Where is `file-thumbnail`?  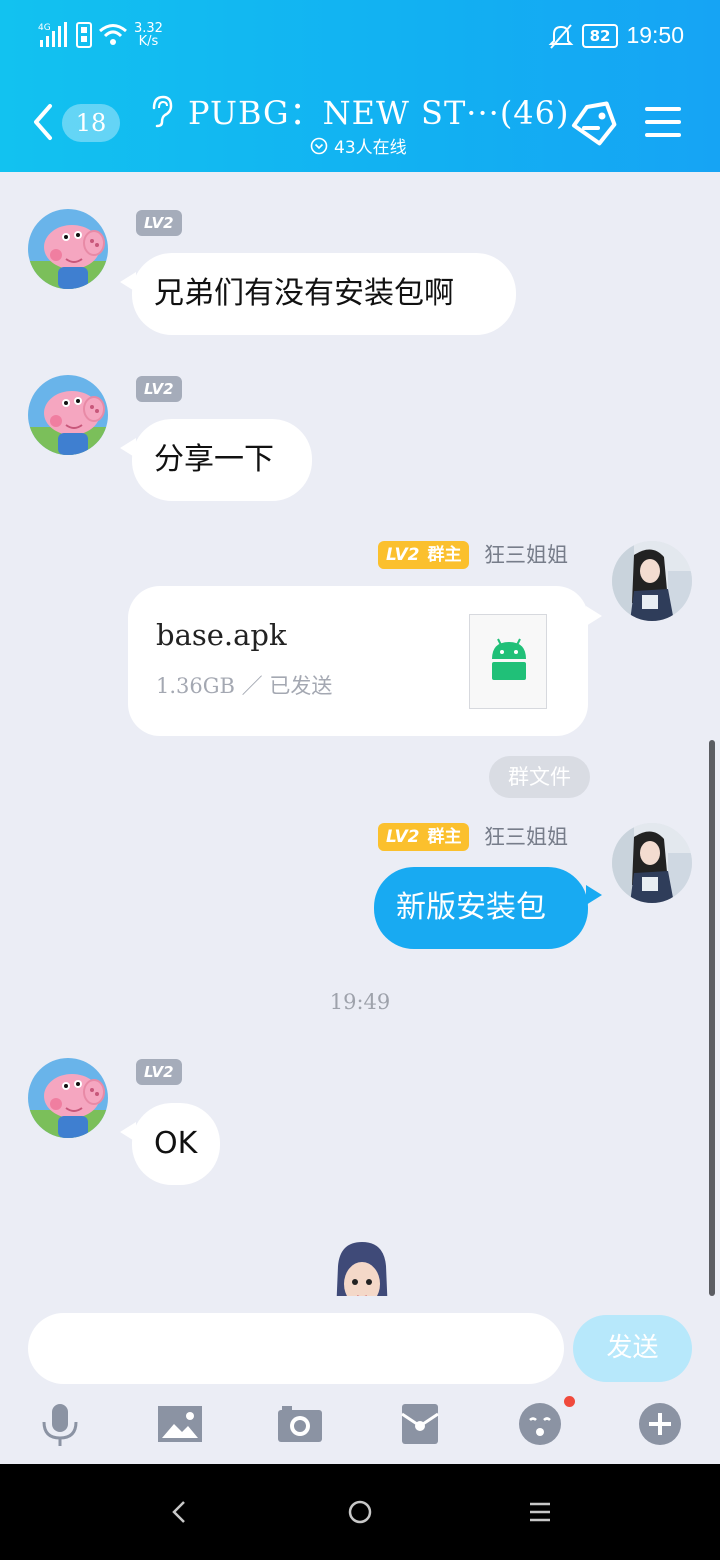
file-thumbnail is located at coordinates (508, 661).